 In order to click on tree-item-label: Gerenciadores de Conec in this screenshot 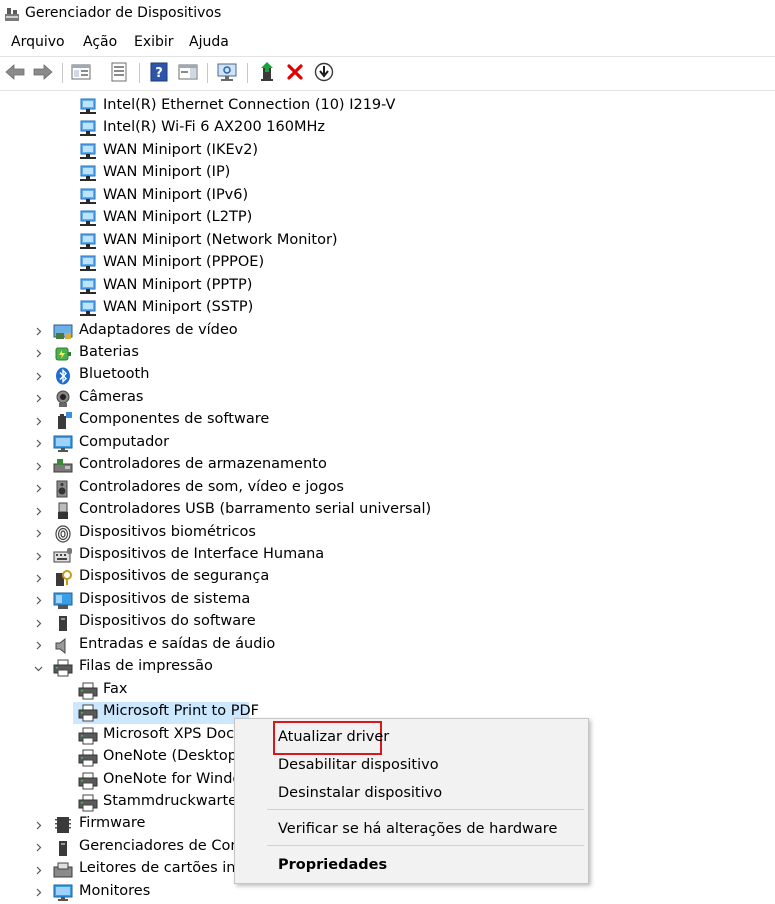, I will do `click(168, 845)`.